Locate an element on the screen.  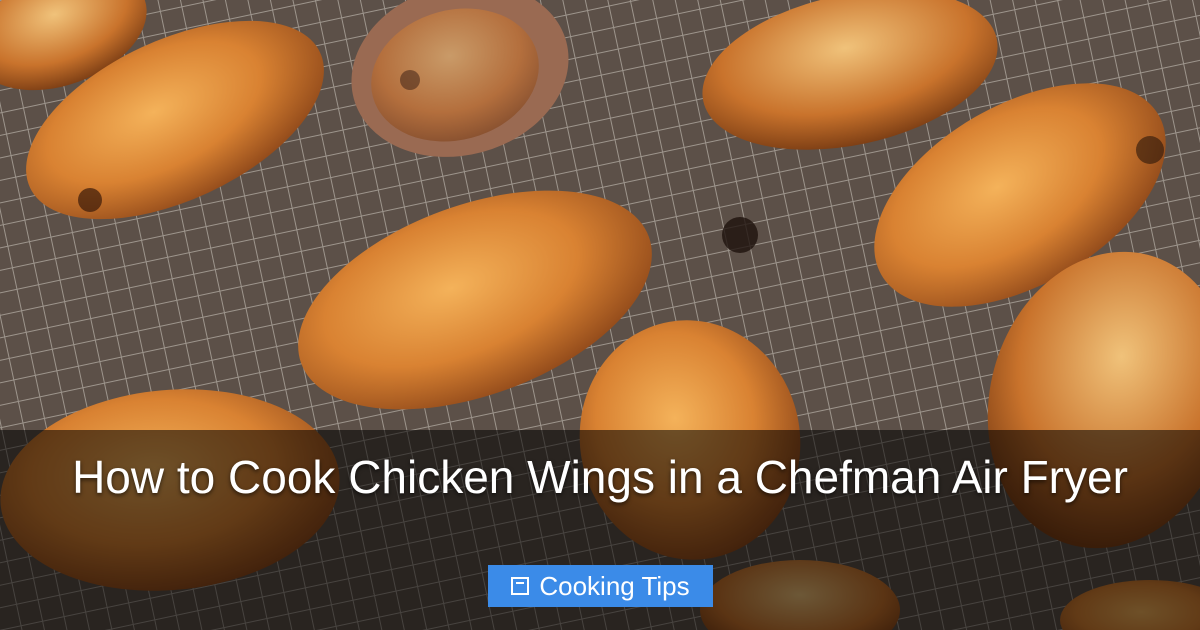
category-label: Cooking Tips is located at coordinates (614, 585).